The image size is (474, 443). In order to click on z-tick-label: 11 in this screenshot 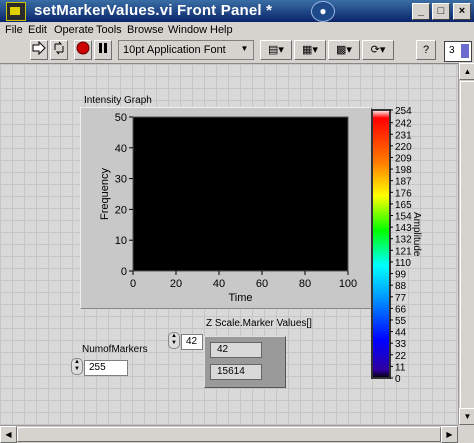, I will do `click(400, 367)`.